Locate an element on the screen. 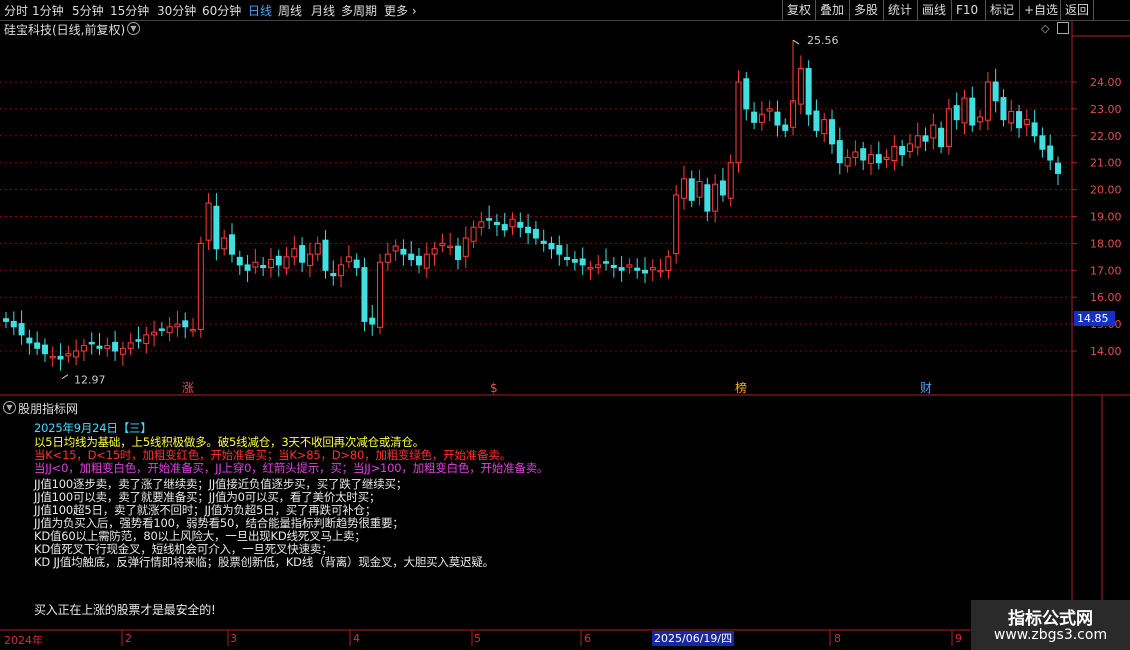 Image resolution: width=1130 pixels, height=650 pixels. y-tick-label: 16.00 is located at coordinates (1106, 297).